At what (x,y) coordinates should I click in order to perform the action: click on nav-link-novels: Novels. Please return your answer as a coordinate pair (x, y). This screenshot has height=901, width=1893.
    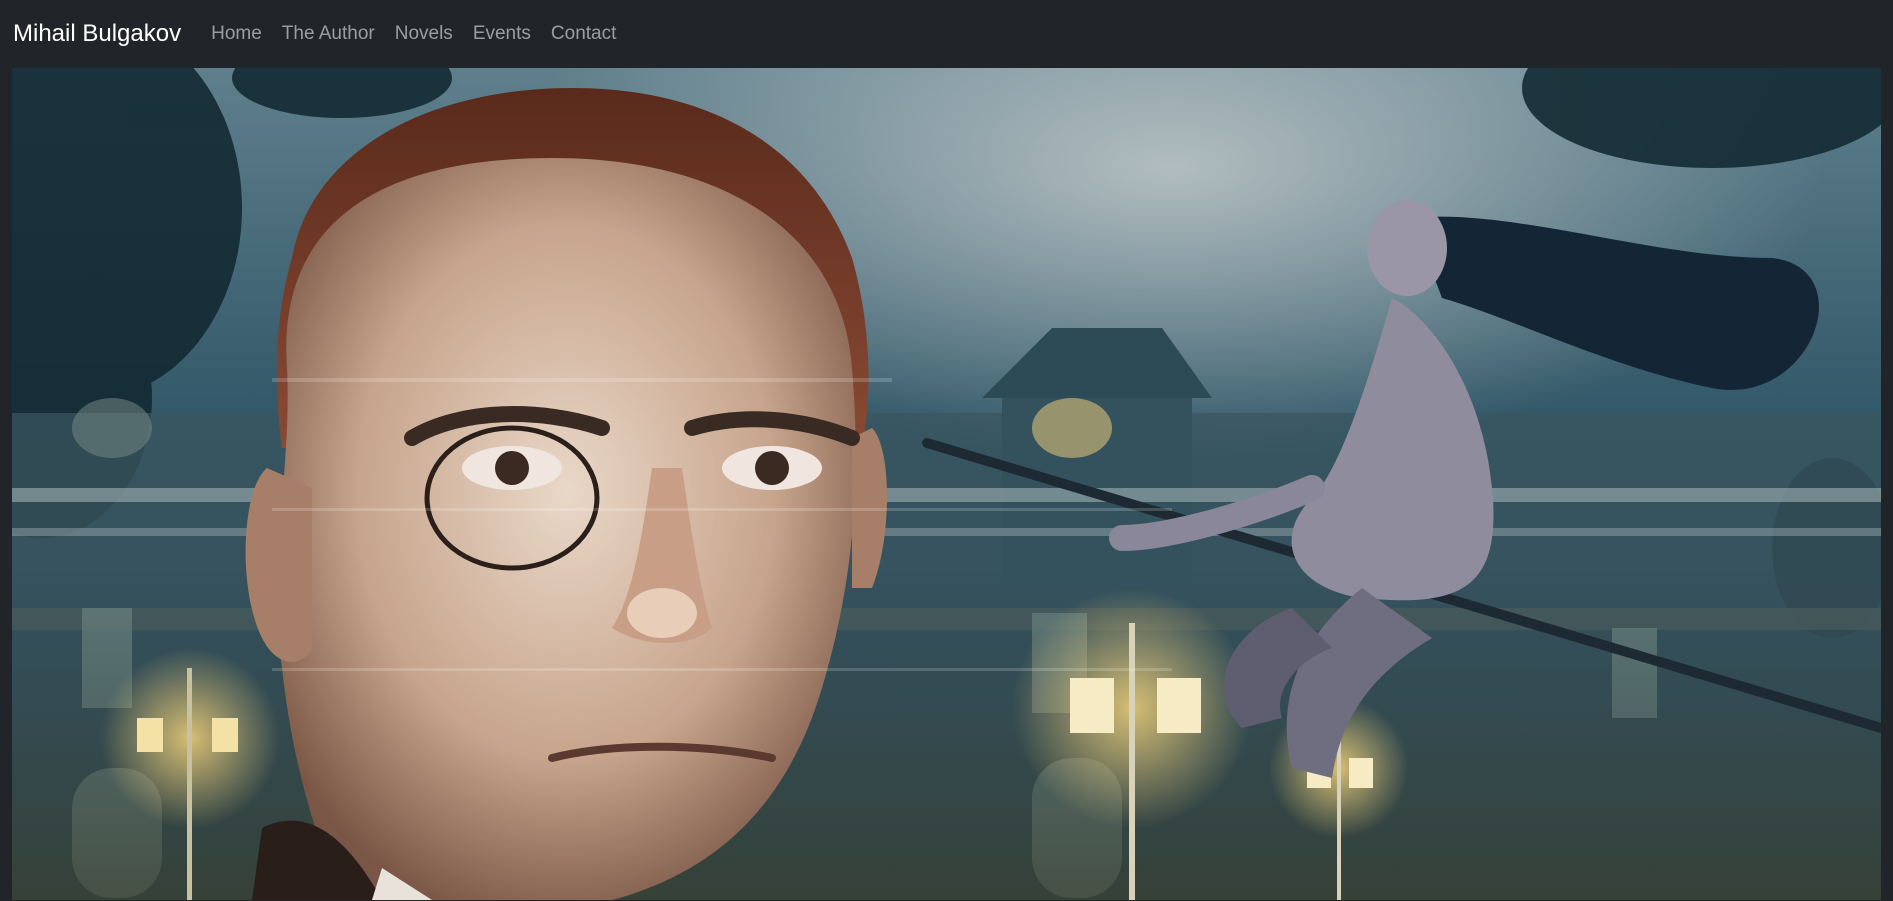
    Looking at the image, I should click on (424, 34).